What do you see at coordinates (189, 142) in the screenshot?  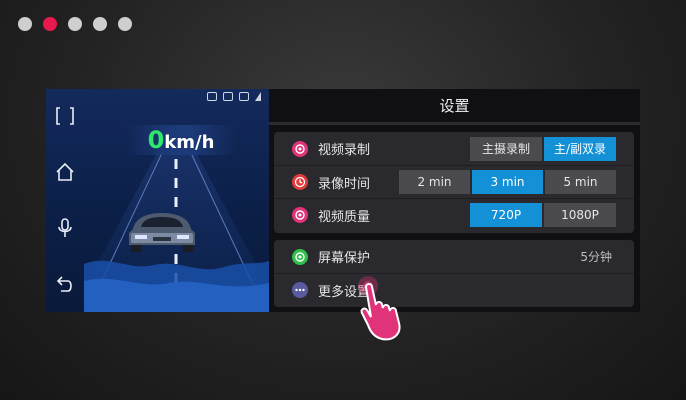 I see `speed-unit: km/h` at bounding box center [189, 142].